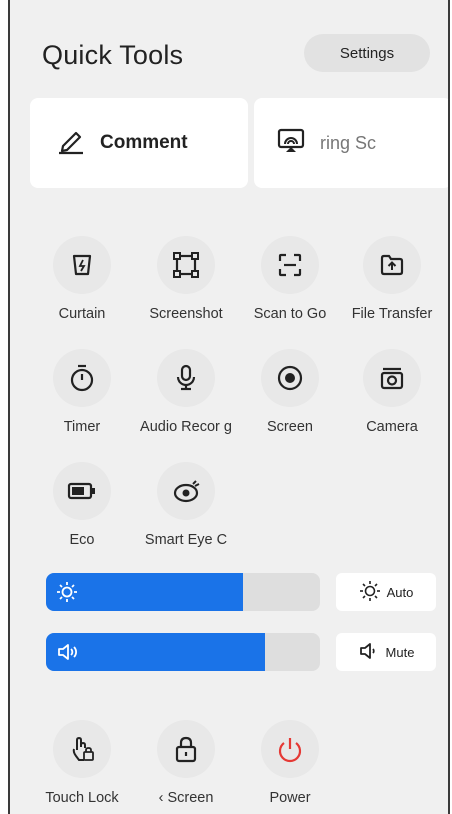  What do you see at coordinates (82, 314) in the screenshot?
I see `tool-label: Curtain` at bounding box center [82, 314].